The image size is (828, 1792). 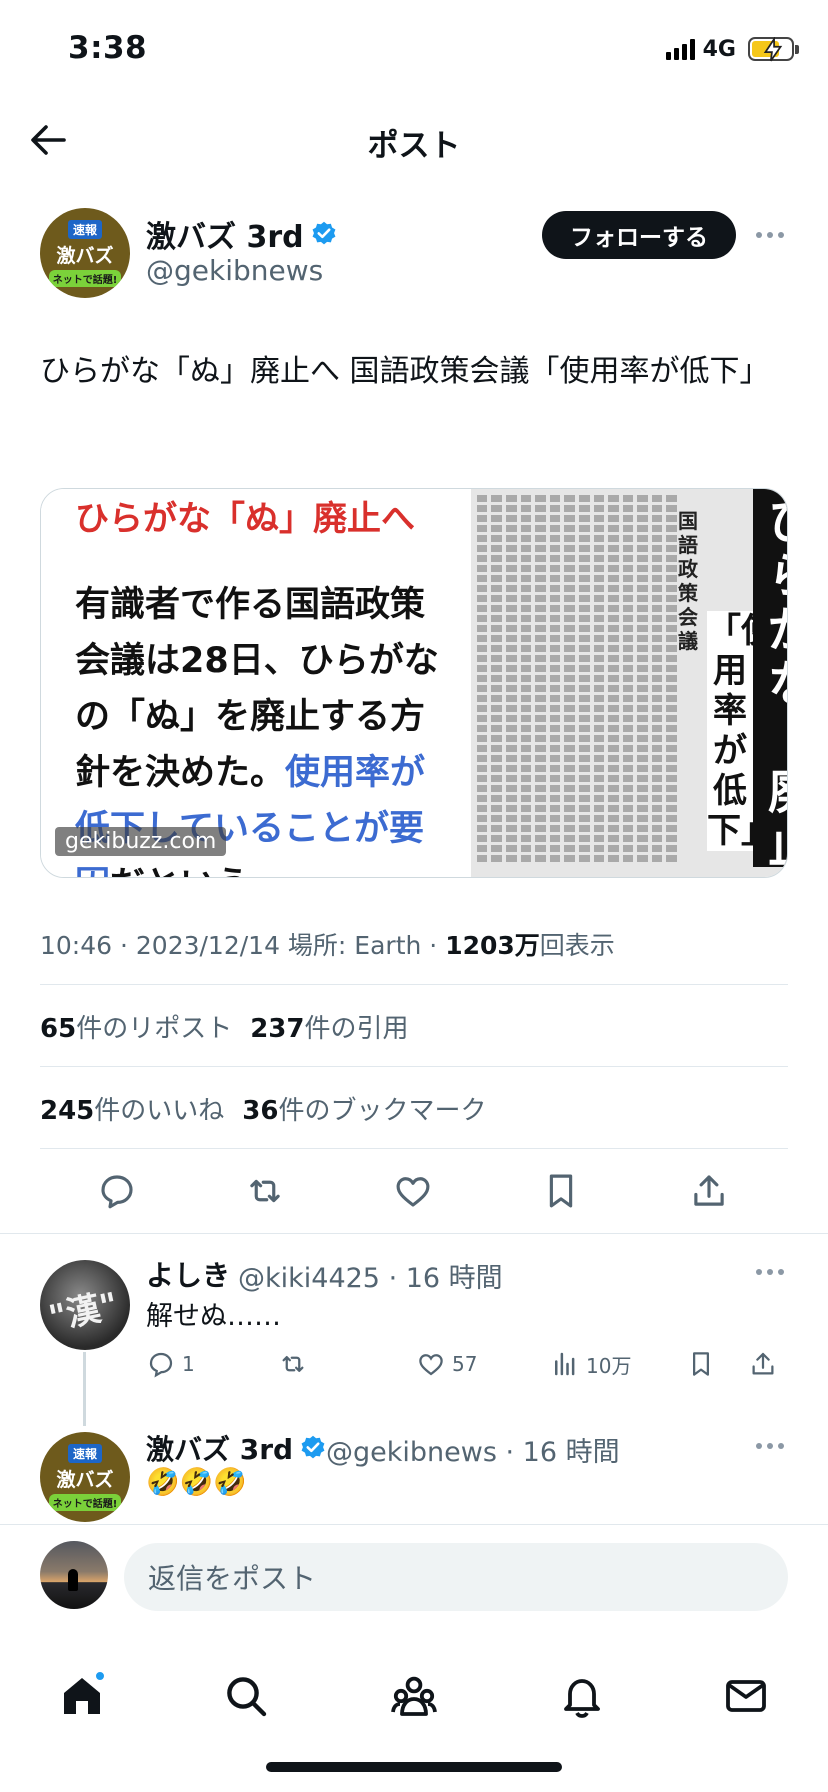 I want to click on reply-author-name: よしき, so click(x=188, y=1274).